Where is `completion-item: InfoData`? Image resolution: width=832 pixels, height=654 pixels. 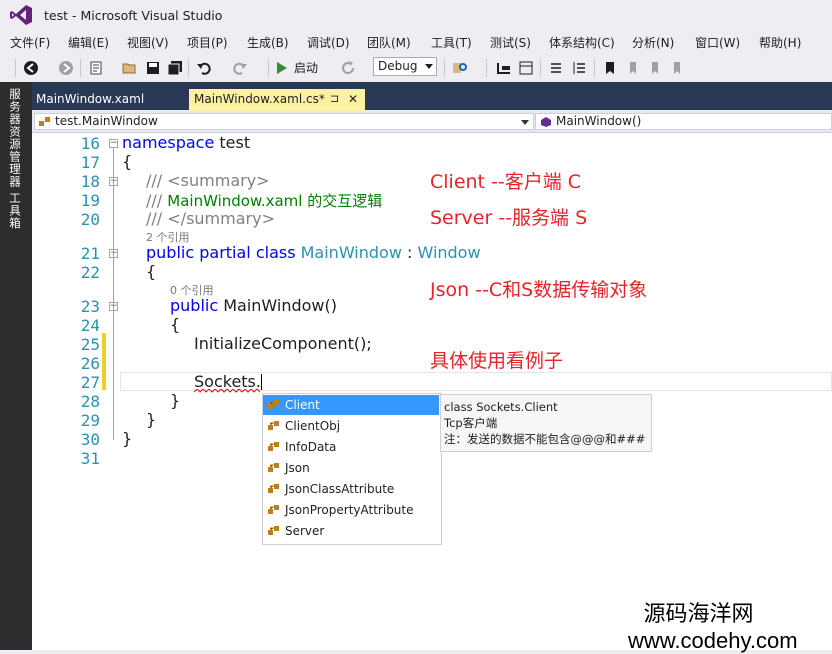 completion-item: InfoData is located at coordinates (351, 447).